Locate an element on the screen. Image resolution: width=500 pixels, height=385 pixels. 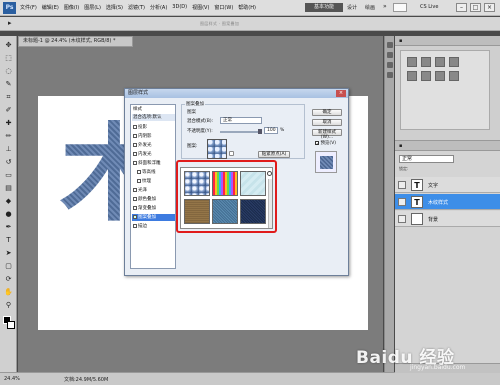
clone-stamp-icon: ⊥ is located at coordinates (8, 149).